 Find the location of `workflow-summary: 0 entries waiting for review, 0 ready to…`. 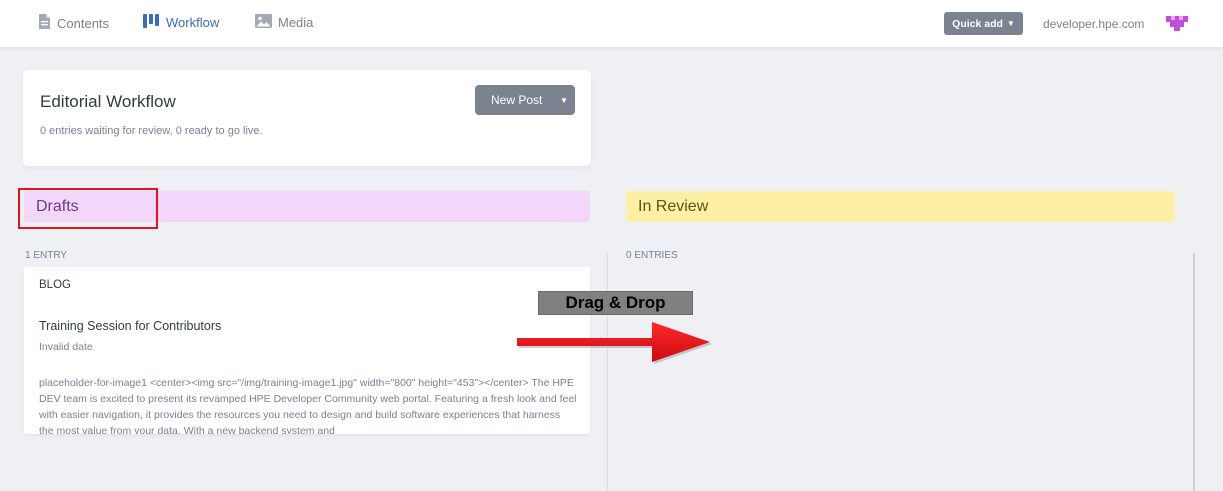

workflow-summary: 0 entries waiting for review, 0 ready to… is located at coordinates (151, 131).